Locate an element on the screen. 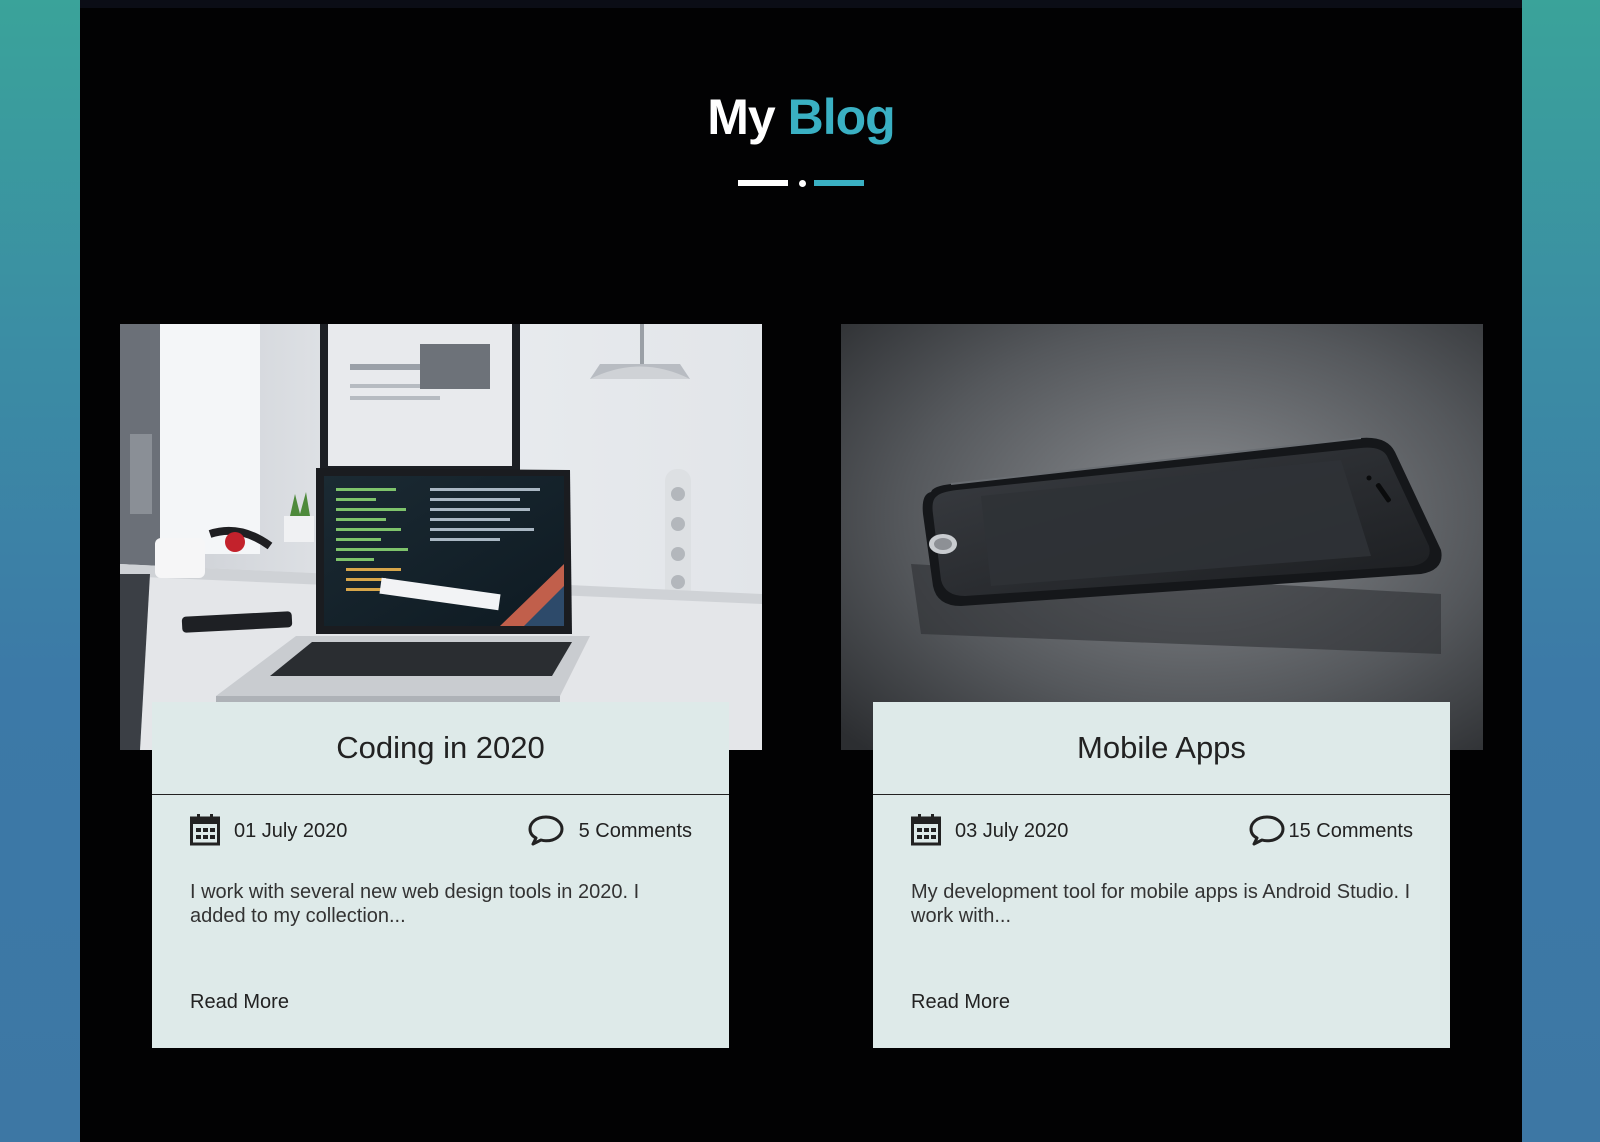 This screenshot has width=1600, height=1142. title-divider is located at coordinates (803, 183).